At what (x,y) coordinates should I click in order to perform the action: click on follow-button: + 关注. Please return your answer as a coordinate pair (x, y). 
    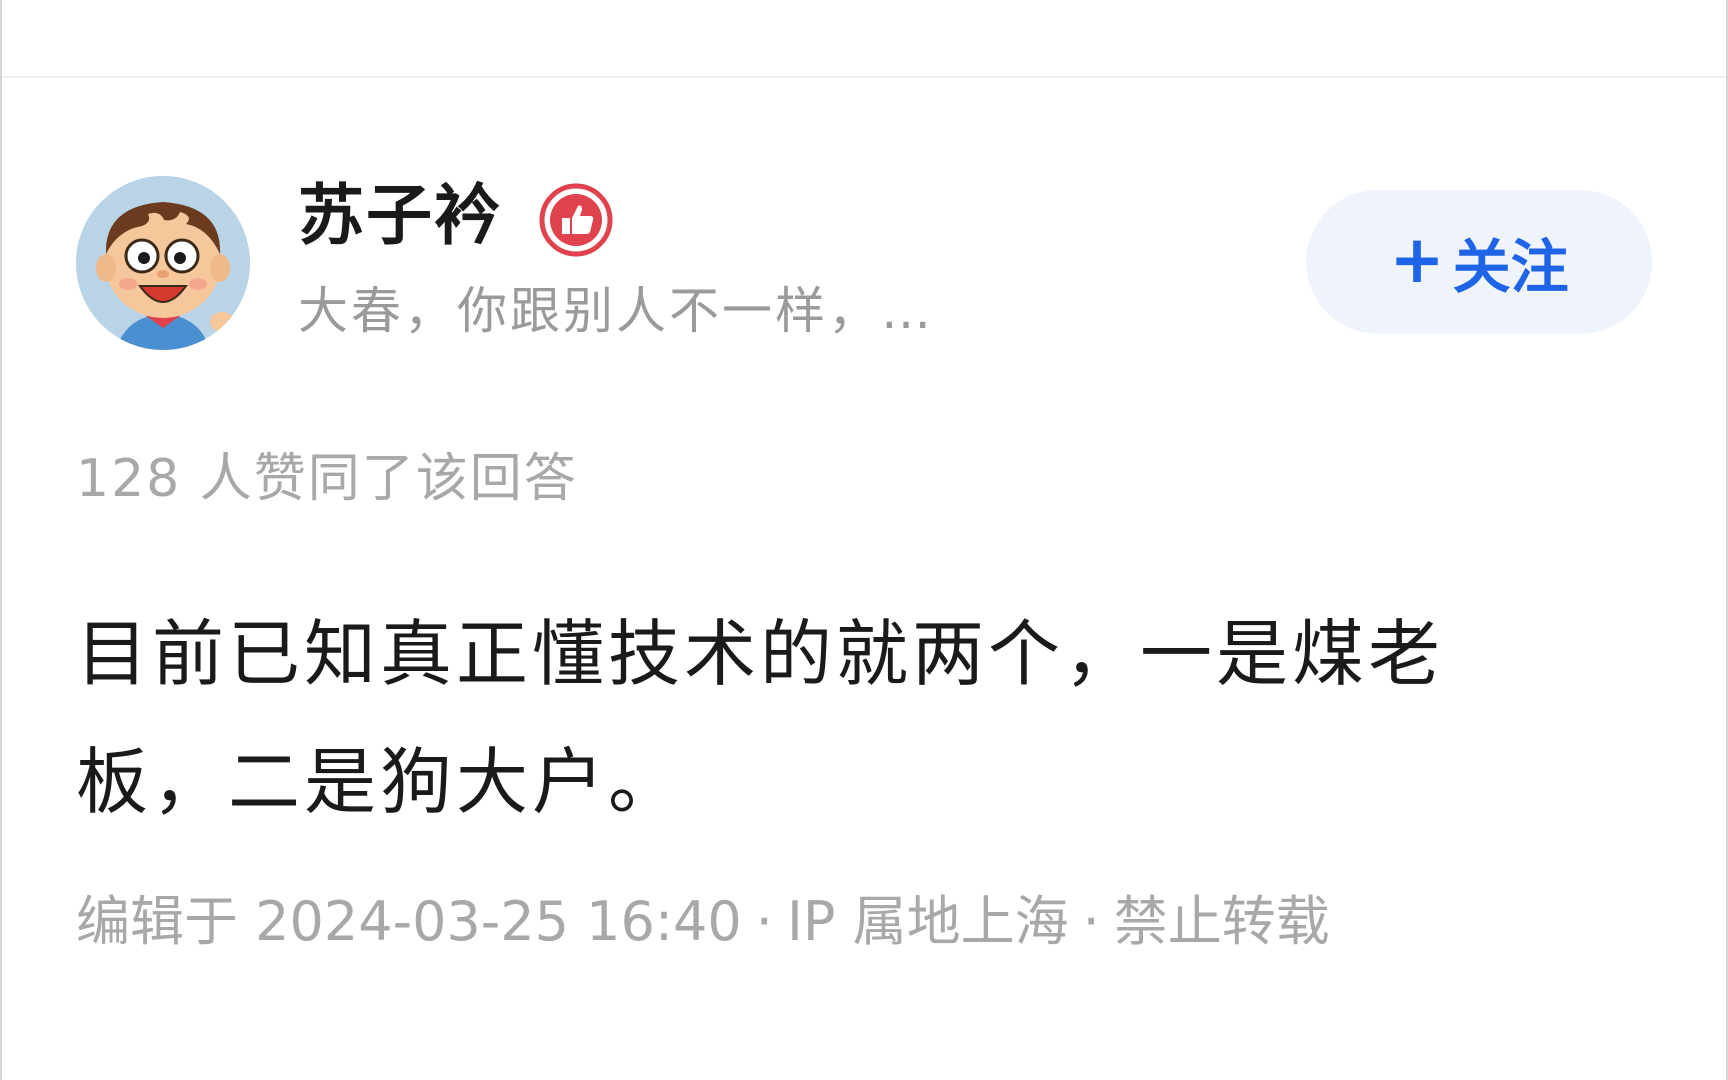
    Looking at the image, I should click on (1479, 262).